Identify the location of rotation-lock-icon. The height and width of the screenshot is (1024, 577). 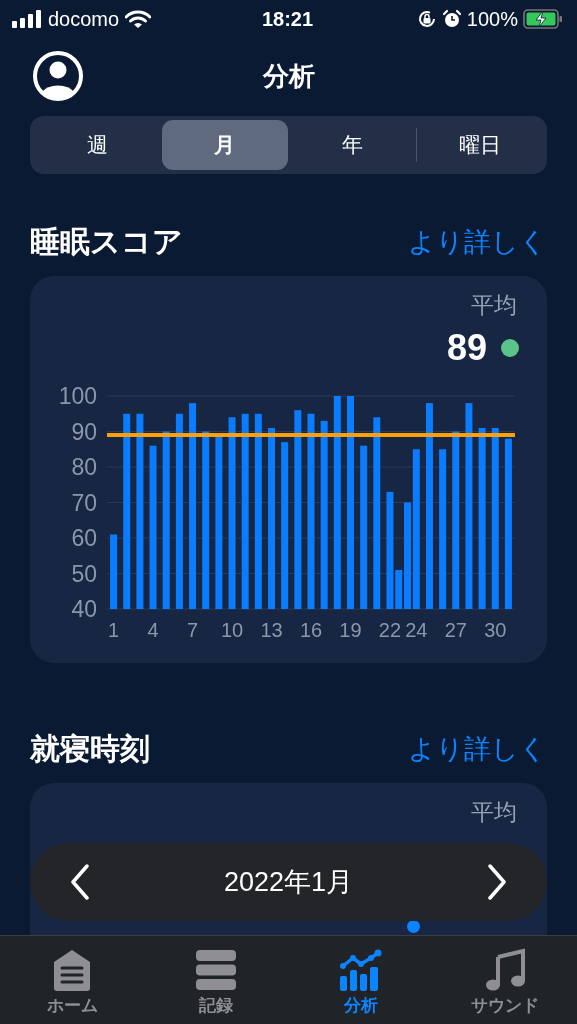
(426, 19).